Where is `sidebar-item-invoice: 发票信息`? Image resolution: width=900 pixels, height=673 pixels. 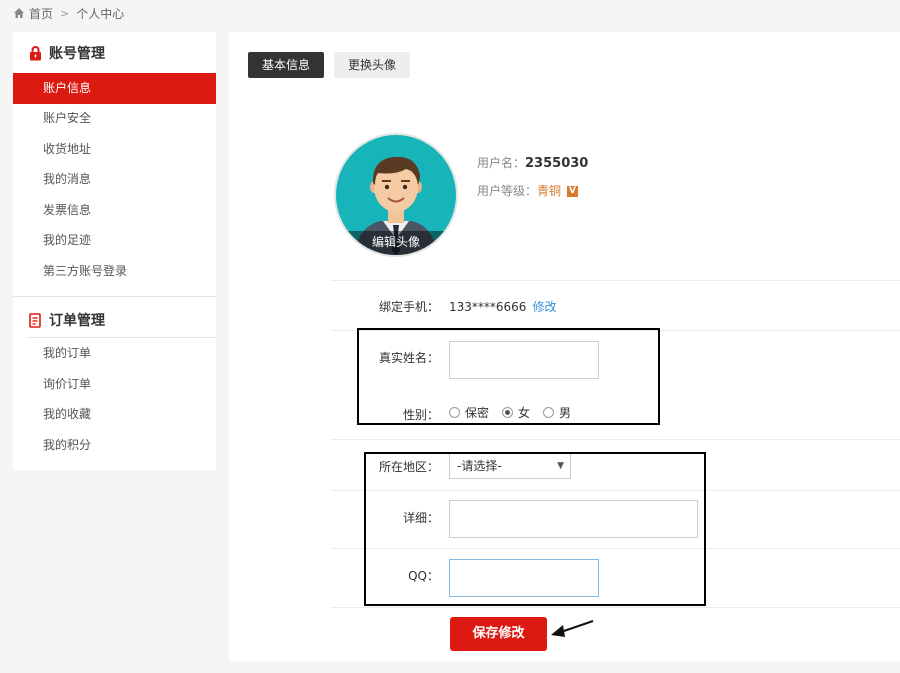
sidebar-item-invoice: 发票信息 is located at coordinates (114, 210).